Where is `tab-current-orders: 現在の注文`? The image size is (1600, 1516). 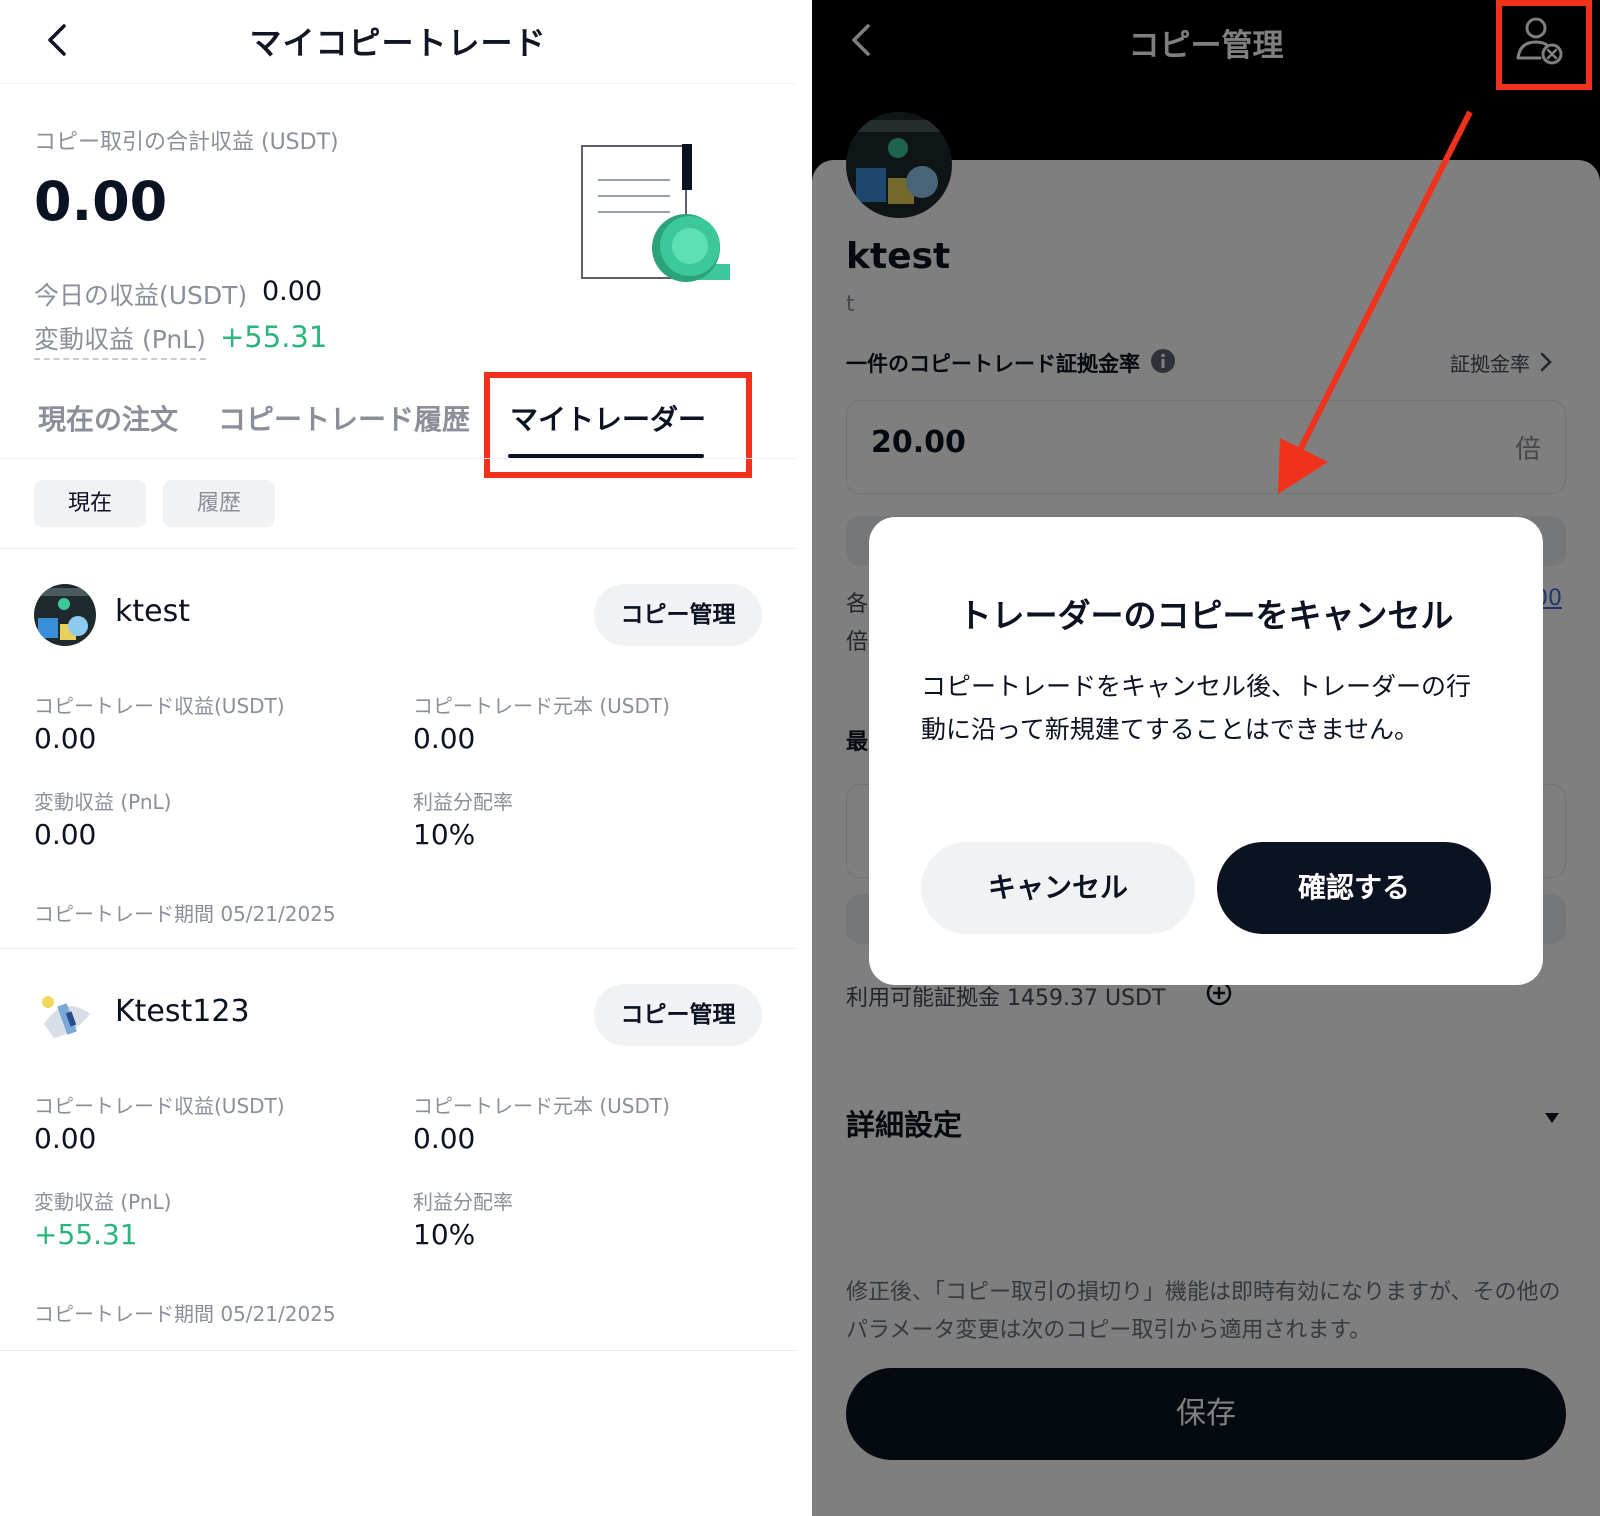 tab-current-orders: 現在の注文 is located at coordinates (108, 418).